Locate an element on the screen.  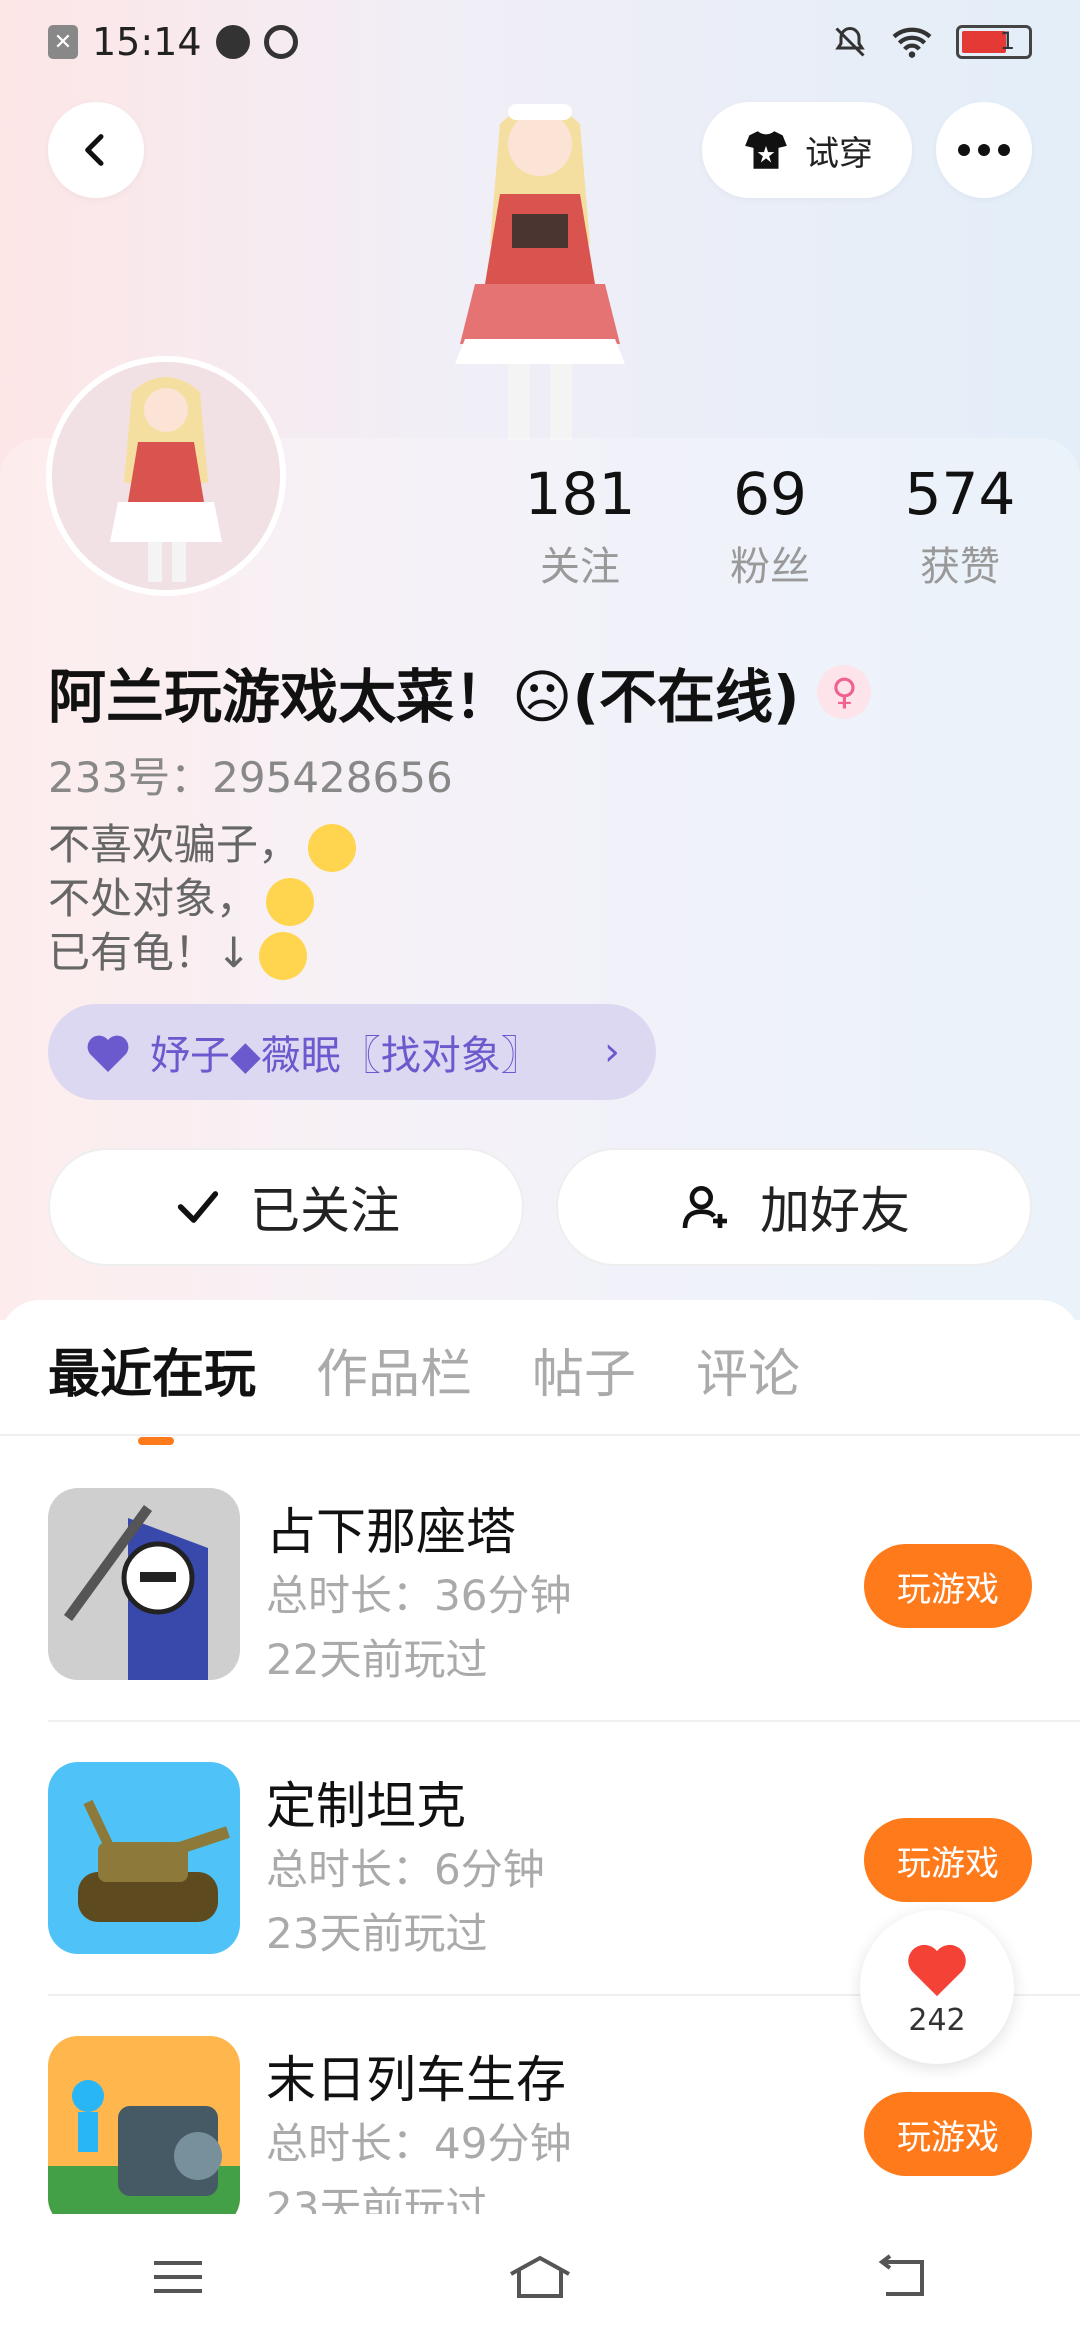
chevron-left-icon is located at coordinates (94, 150).